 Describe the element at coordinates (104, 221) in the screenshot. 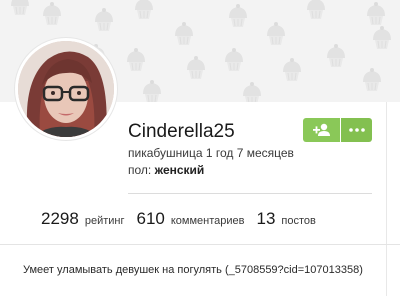

I see `rating-label: рейтинг` at that location.